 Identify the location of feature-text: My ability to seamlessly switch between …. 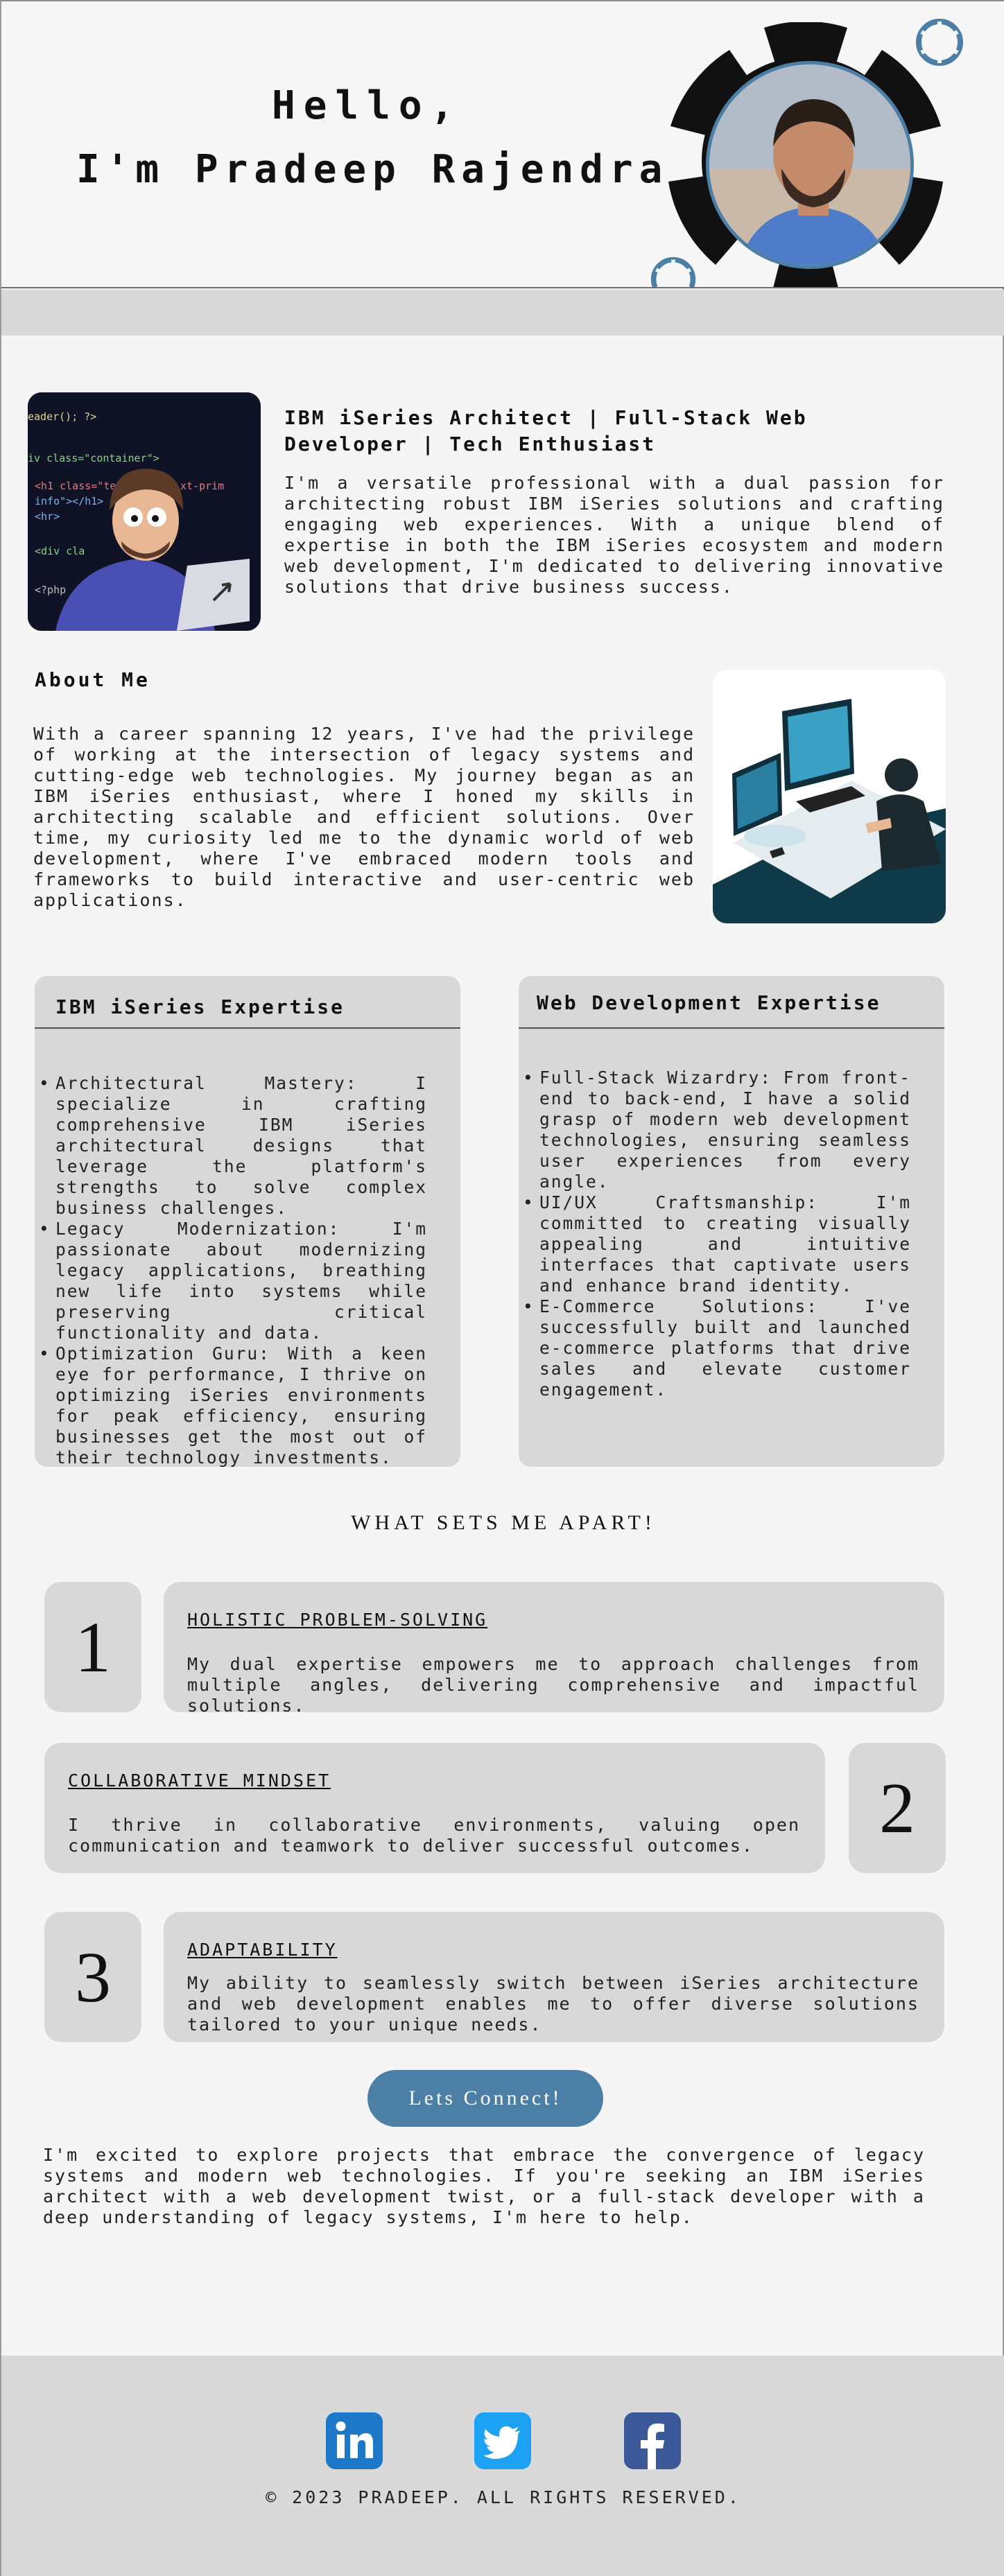
(553, 2004).